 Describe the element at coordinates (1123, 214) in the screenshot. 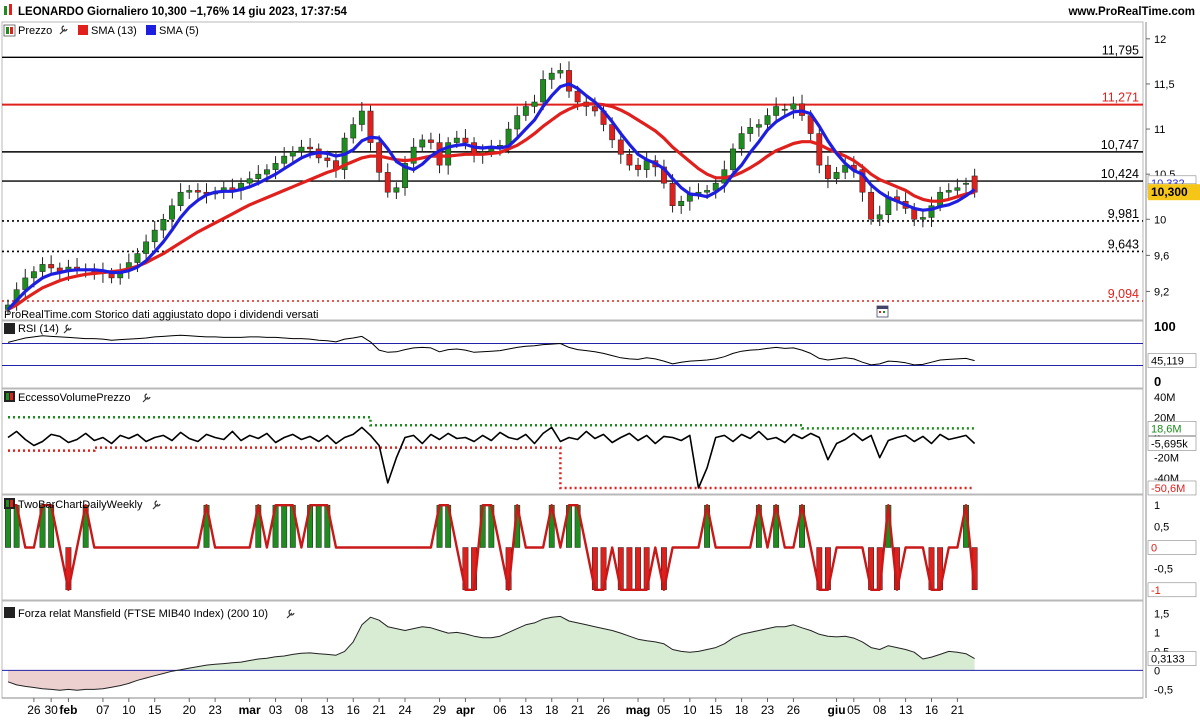

I see `level-label: 9,981` at that location.